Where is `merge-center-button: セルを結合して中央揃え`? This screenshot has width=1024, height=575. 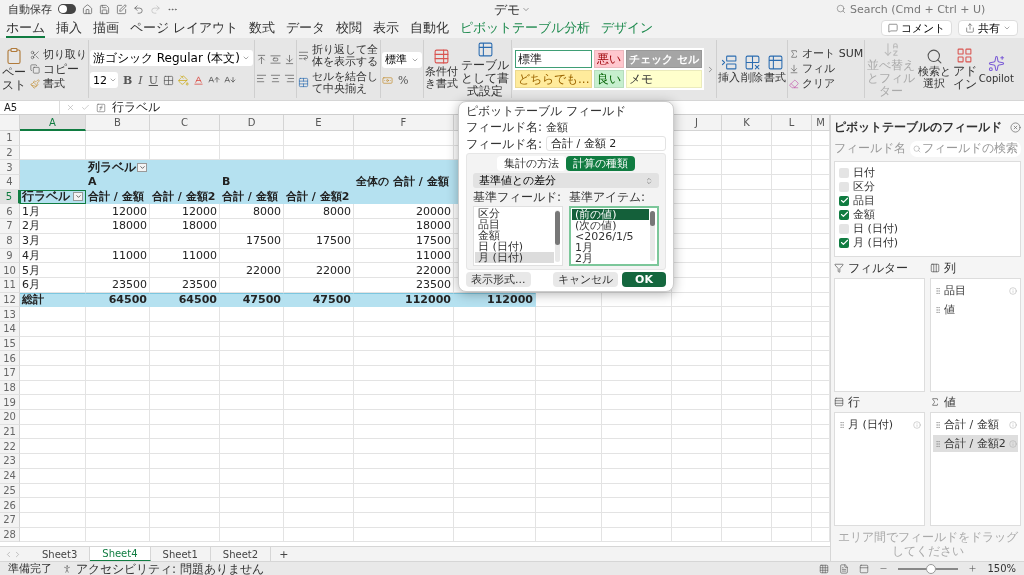 merge-center-button: セルを結合して中央揃え is located at coordinates (339, 82).